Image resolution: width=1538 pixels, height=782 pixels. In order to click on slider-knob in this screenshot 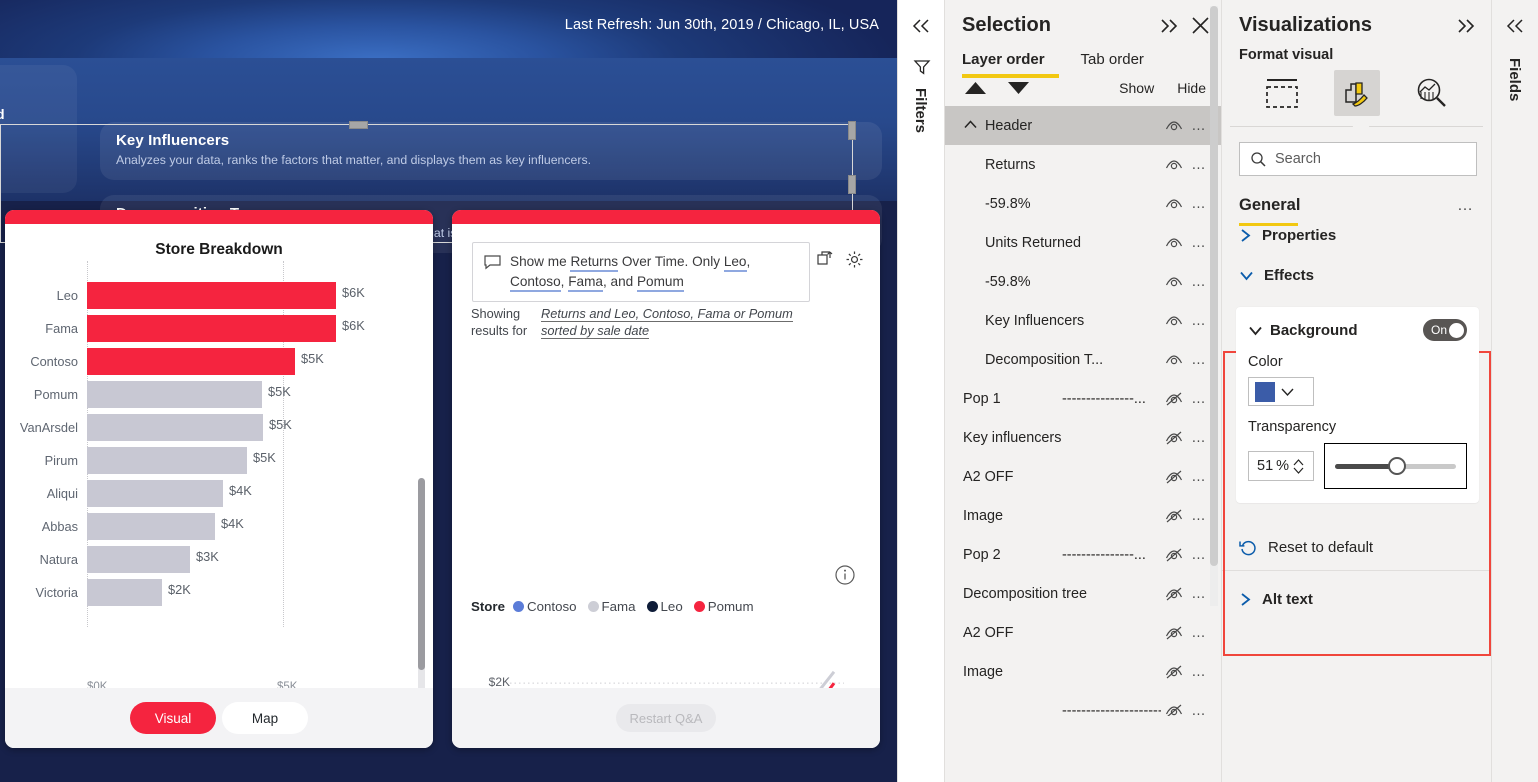, I will do `click(1396, 465)`.